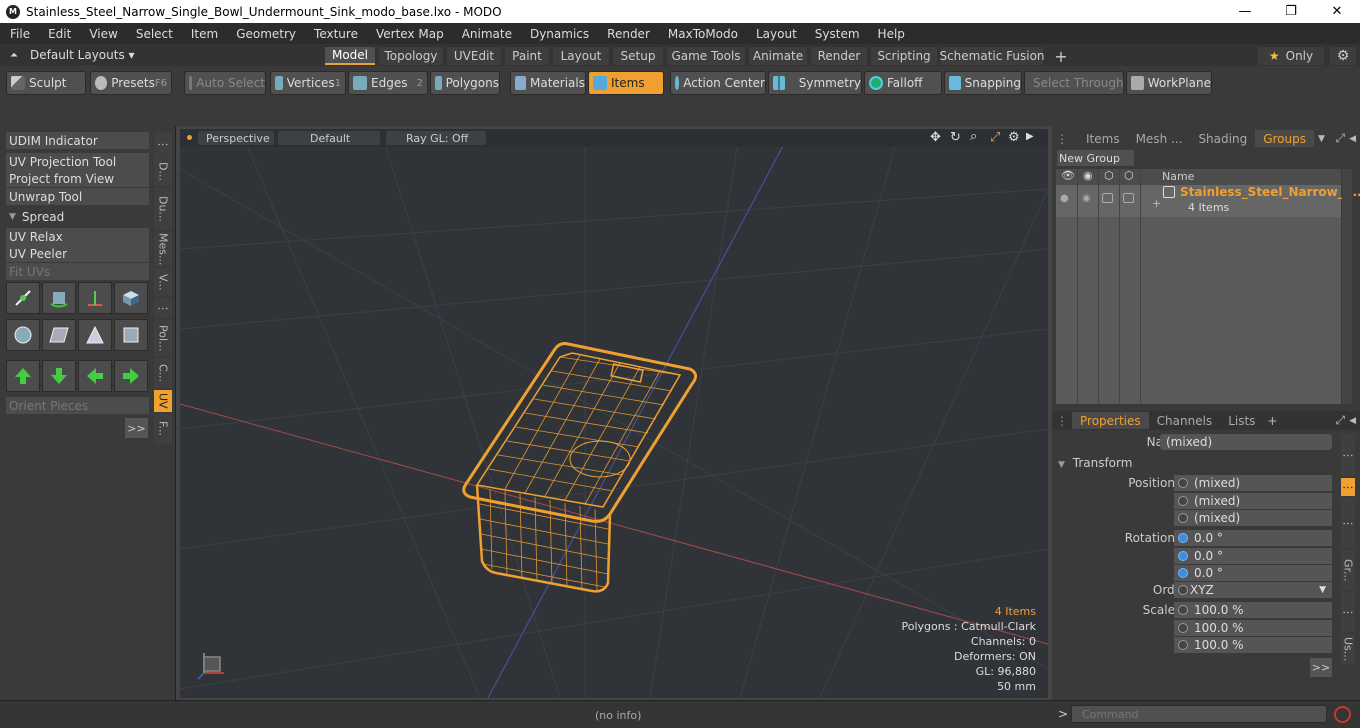 This screenshot has height=728, width=1360. What do you see at coordinates (1129, 175) in the screenshot?
I see `select-cube-icon: ⬡` at bounding box center [1129, 175].